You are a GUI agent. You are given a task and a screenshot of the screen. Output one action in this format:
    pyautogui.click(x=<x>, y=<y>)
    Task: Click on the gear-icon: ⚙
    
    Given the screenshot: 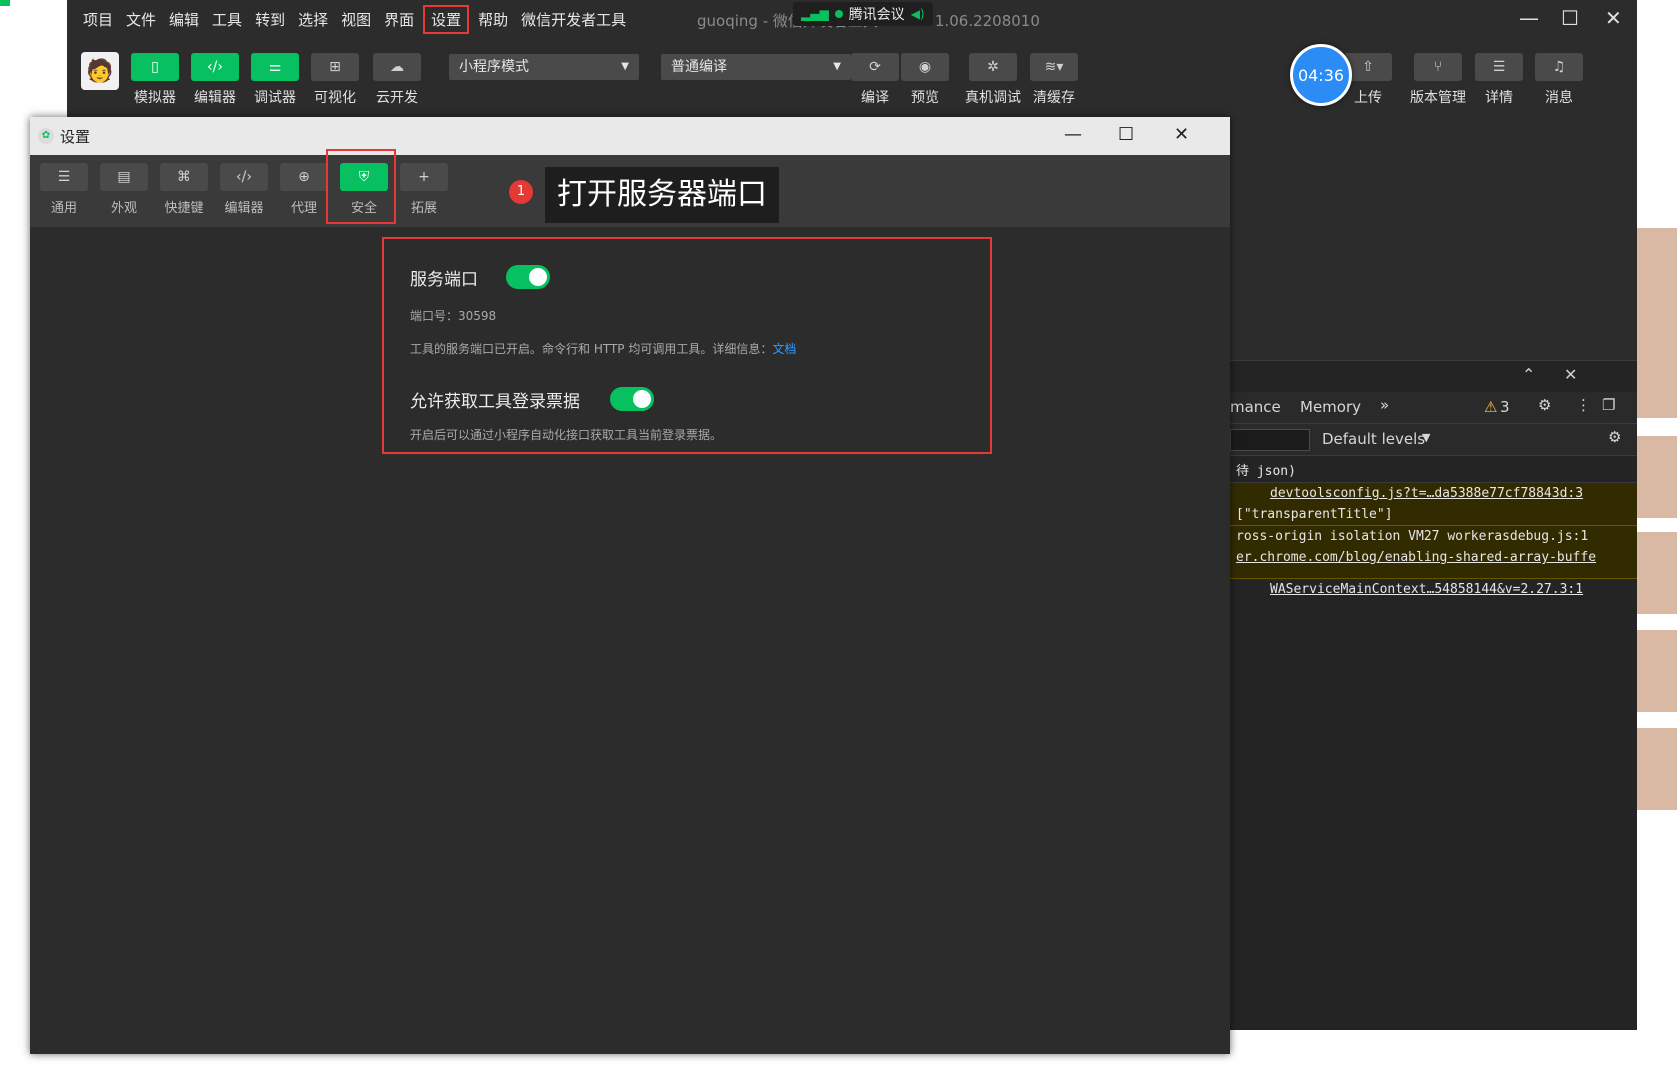 What is the action you would take?
    pyautogui.click(x=1544, y=405)
    